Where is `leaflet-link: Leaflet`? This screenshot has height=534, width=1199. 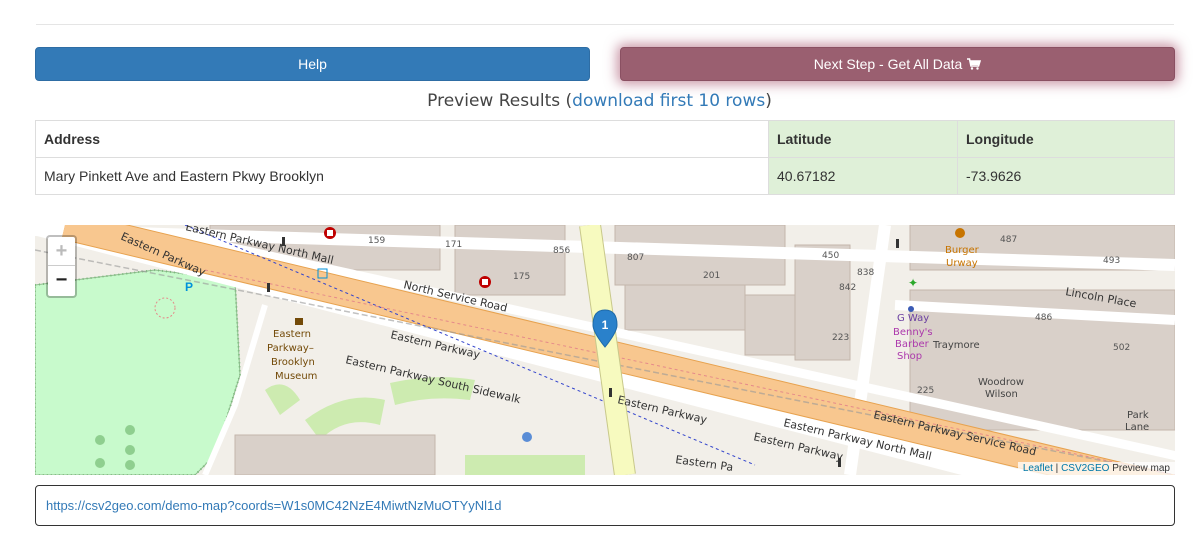
leaflet-link: Leaflet is located at coordinates (1038, 468).